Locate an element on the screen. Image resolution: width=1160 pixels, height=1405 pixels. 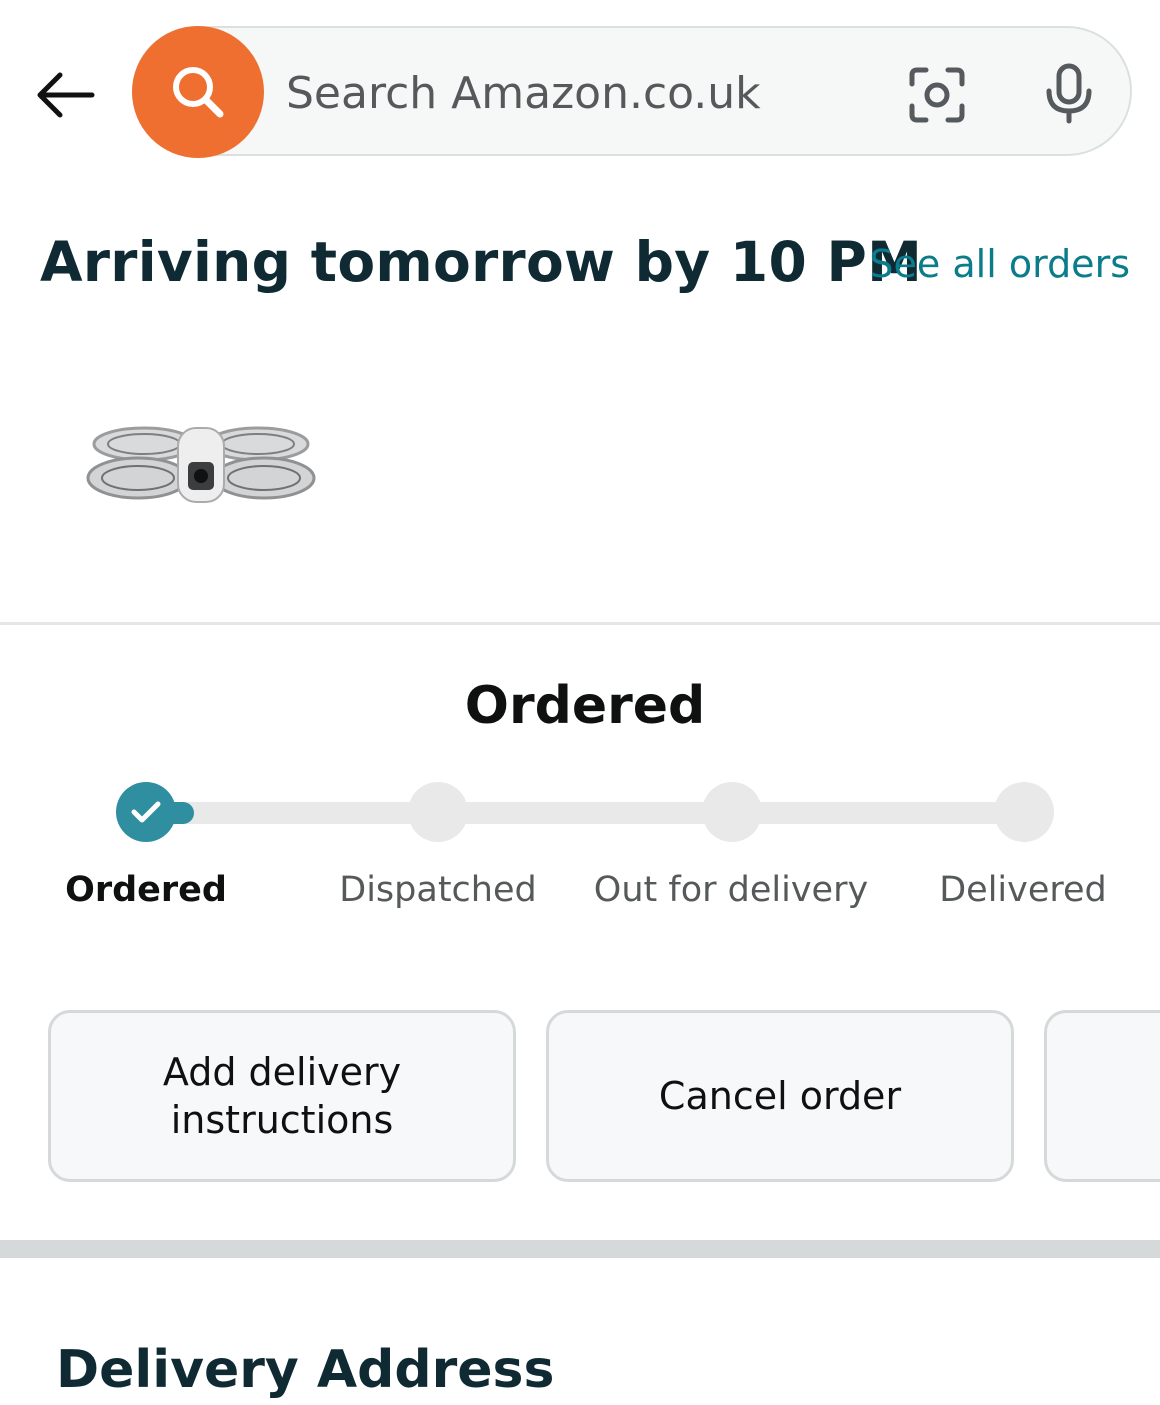
step-node-out-for-delivery is located at coordinates (732, 812).